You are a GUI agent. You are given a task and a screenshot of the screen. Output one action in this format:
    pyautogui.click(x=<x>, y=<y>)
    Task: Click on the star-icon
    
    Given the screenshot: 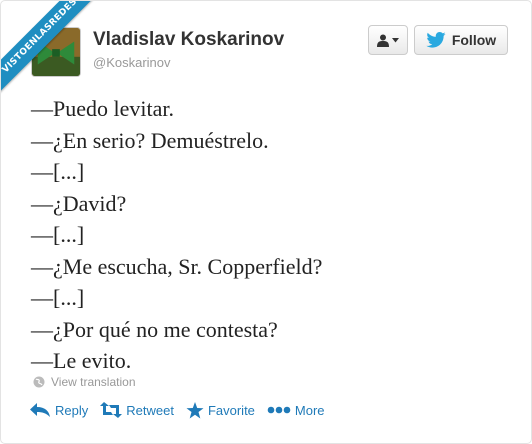 What is the action you would take?
    pyautogui.click(x=195, y=409)
    